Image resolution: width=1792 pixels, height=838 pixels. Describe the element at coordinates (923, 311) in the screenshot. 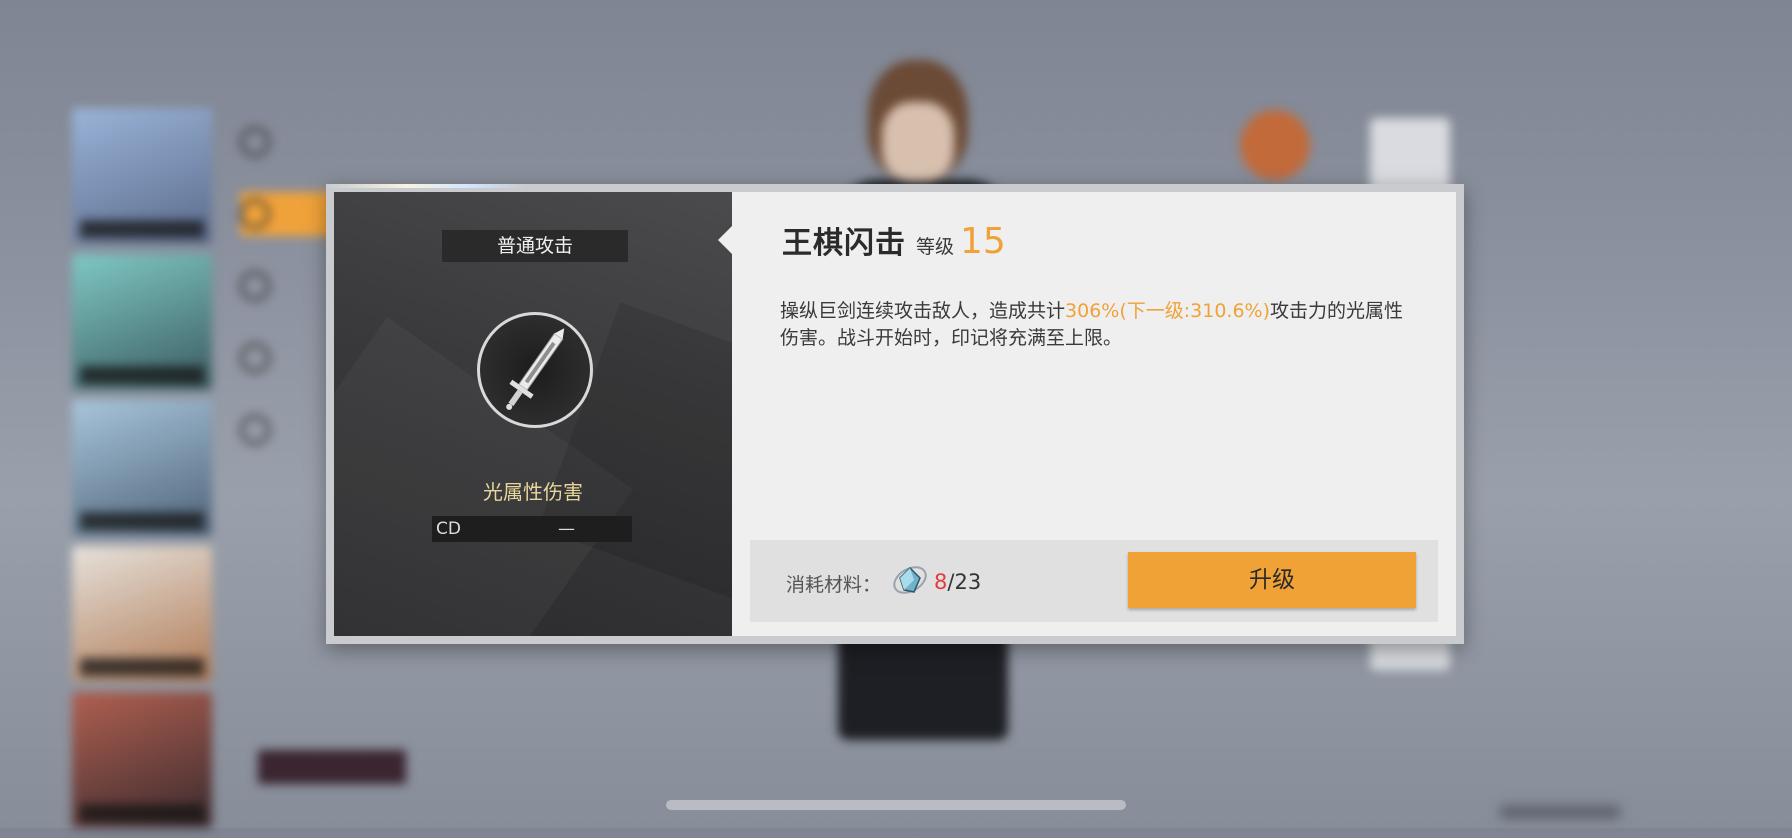

I see `description-text: 操纵巨剑连续攻击敌人，造成共计` at that location.